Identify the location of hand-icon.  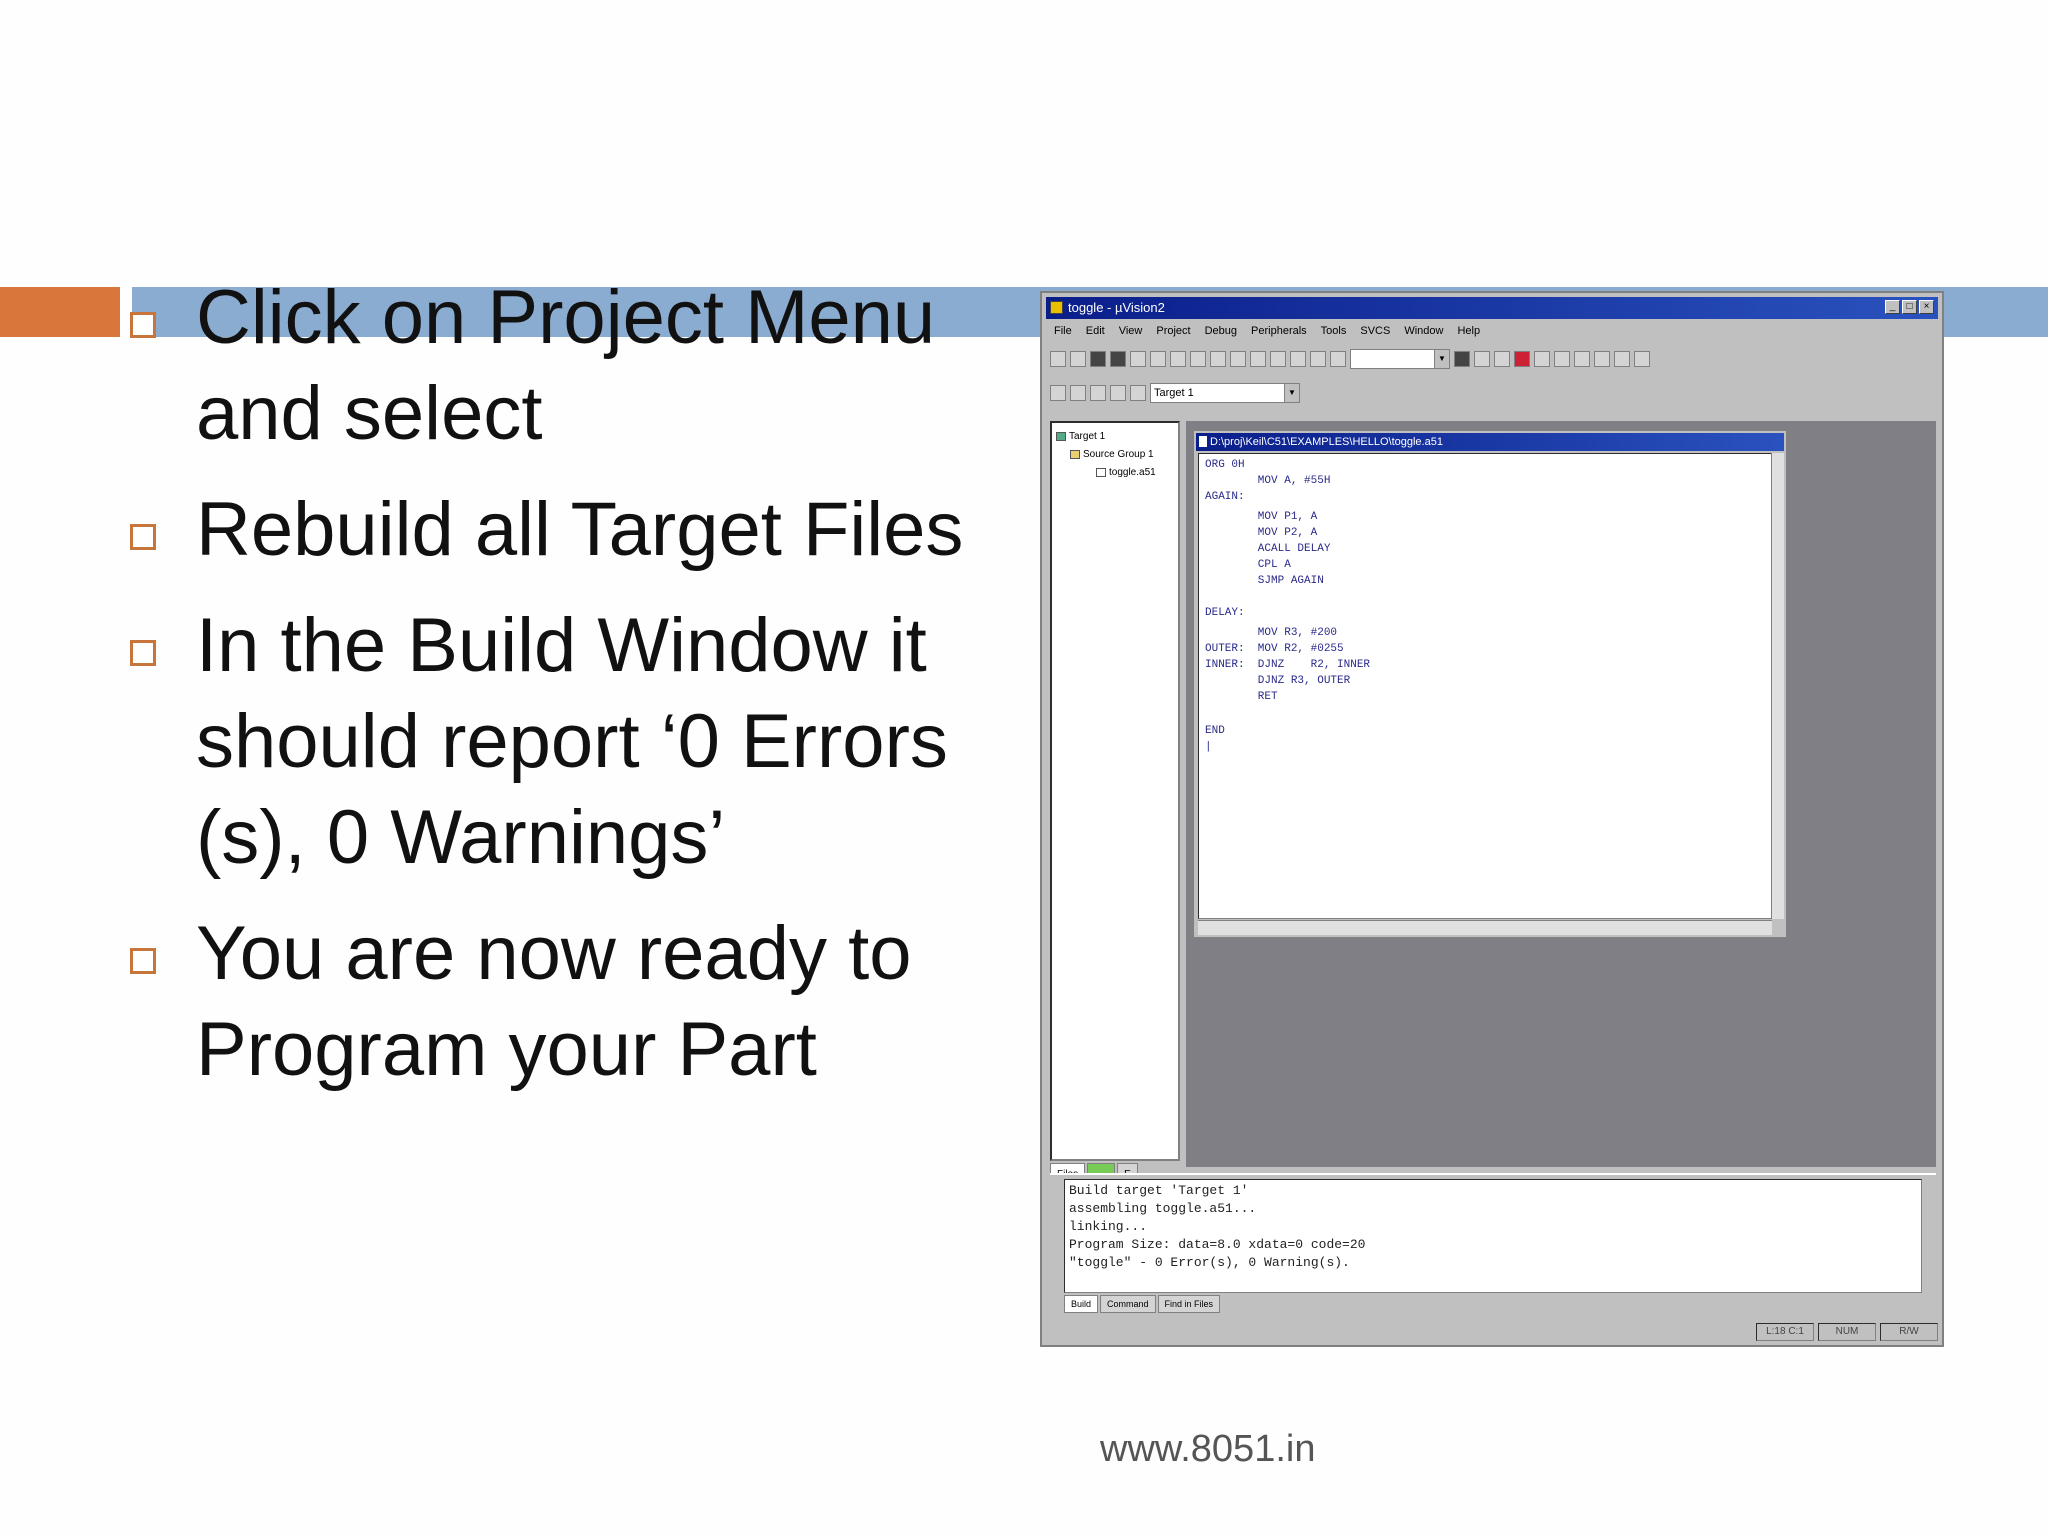
(1582, 359).